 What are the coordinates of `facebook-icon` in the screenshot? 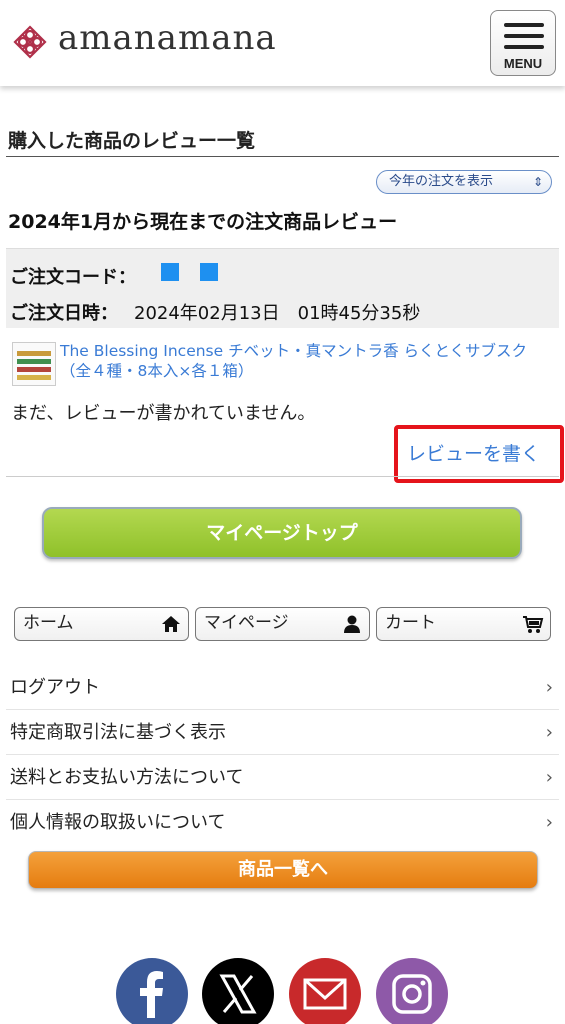 It's located at (152, 991).